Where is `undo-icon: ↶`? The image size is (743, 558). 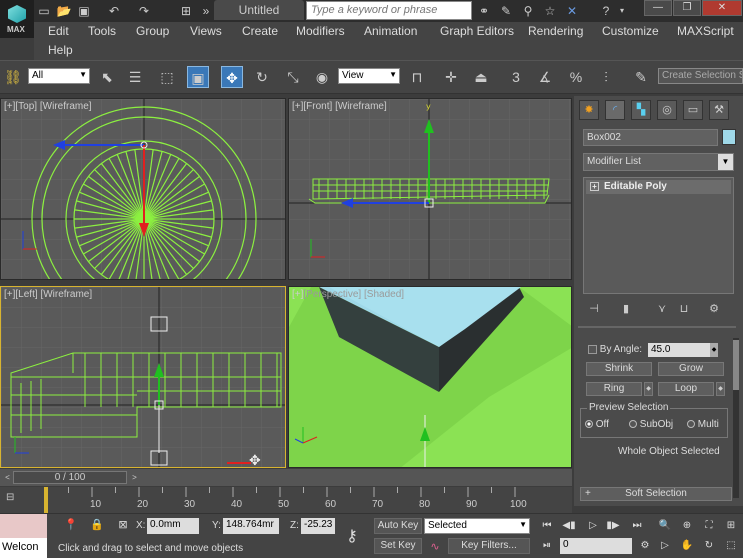 undo-icon: ↶ is located at coordinates (114, 11).